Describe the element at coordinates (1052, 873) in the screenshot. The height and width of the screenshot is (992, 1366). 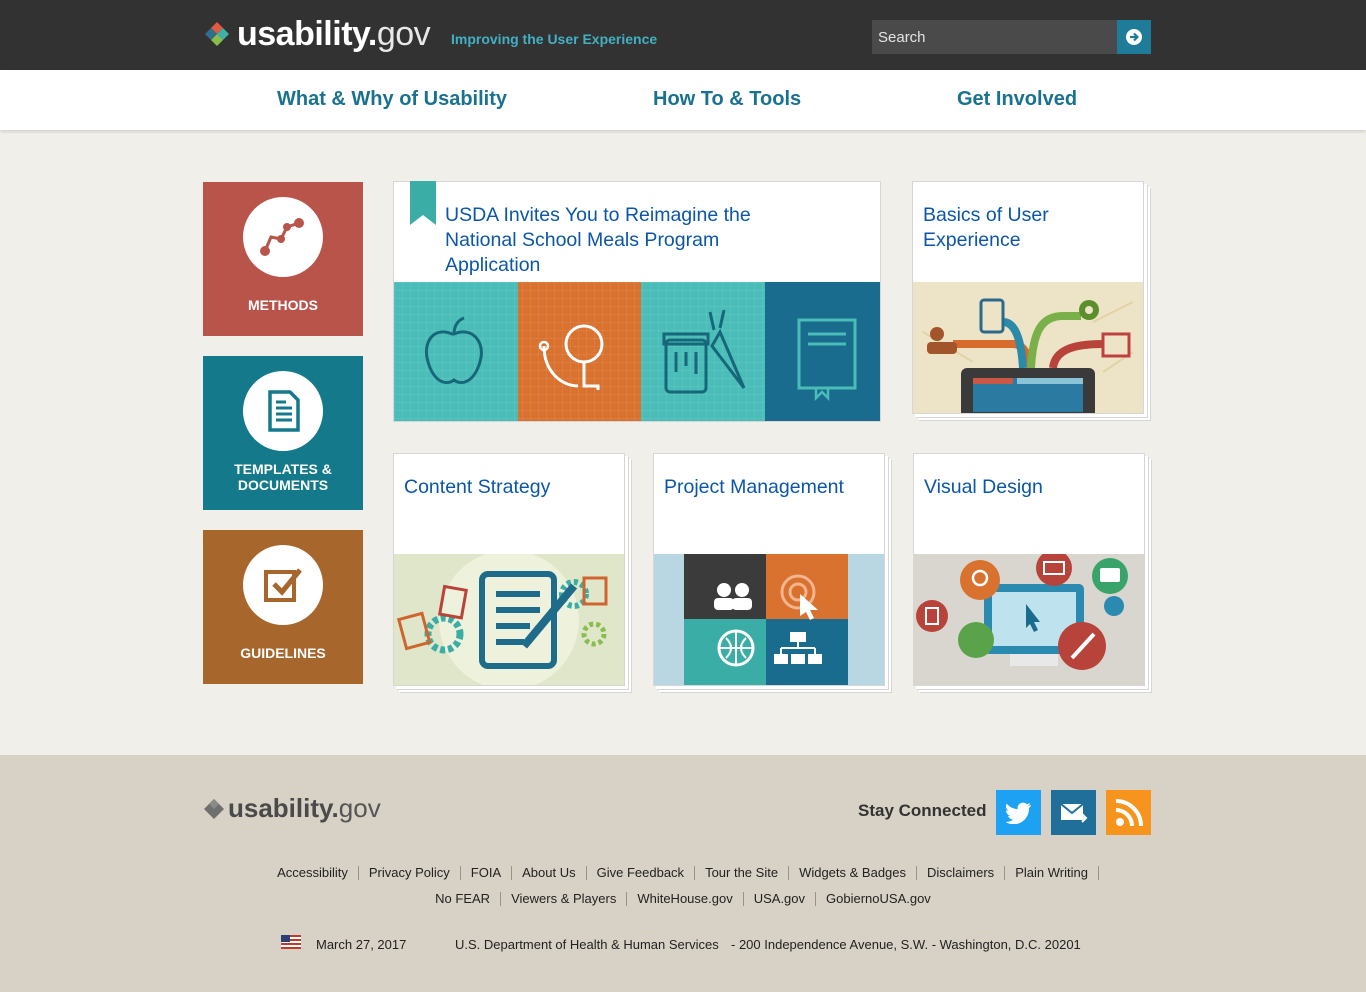
I see `footer-link-plain-writing: Plain Writing` at that location.